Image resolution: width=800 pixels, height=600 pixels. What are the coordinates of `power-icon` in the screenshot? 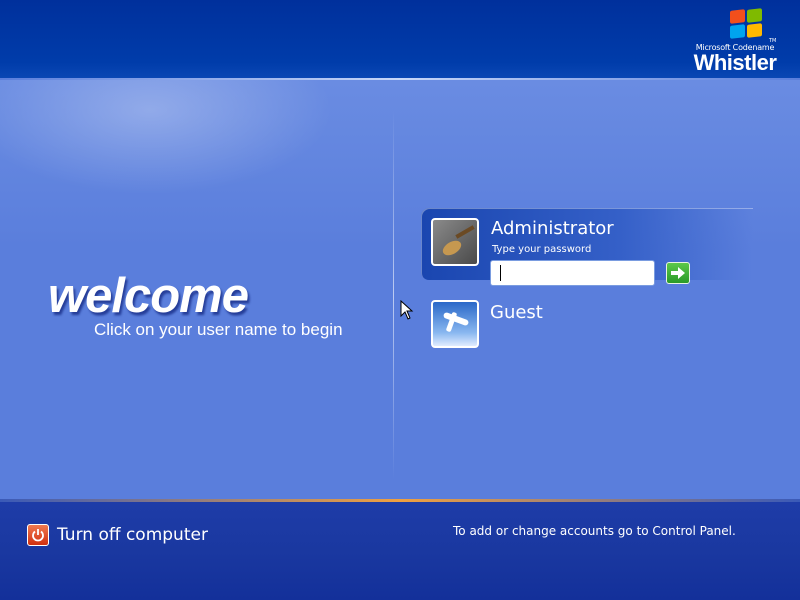 It's located at (38, 535).